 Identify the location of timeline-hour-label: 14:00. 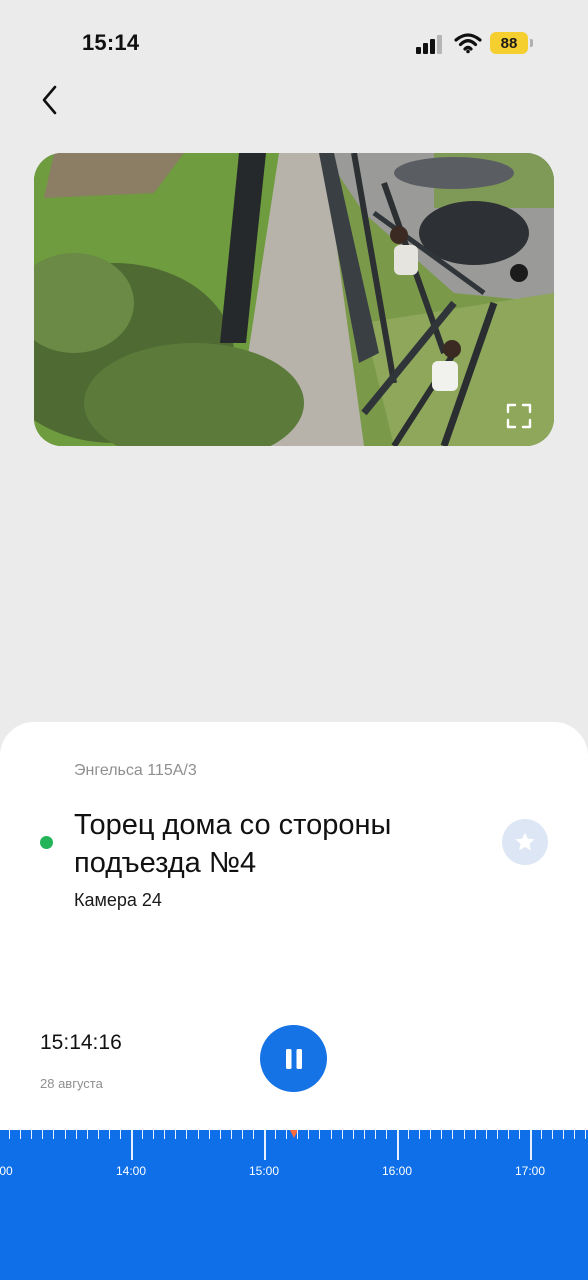
(131, 1171).